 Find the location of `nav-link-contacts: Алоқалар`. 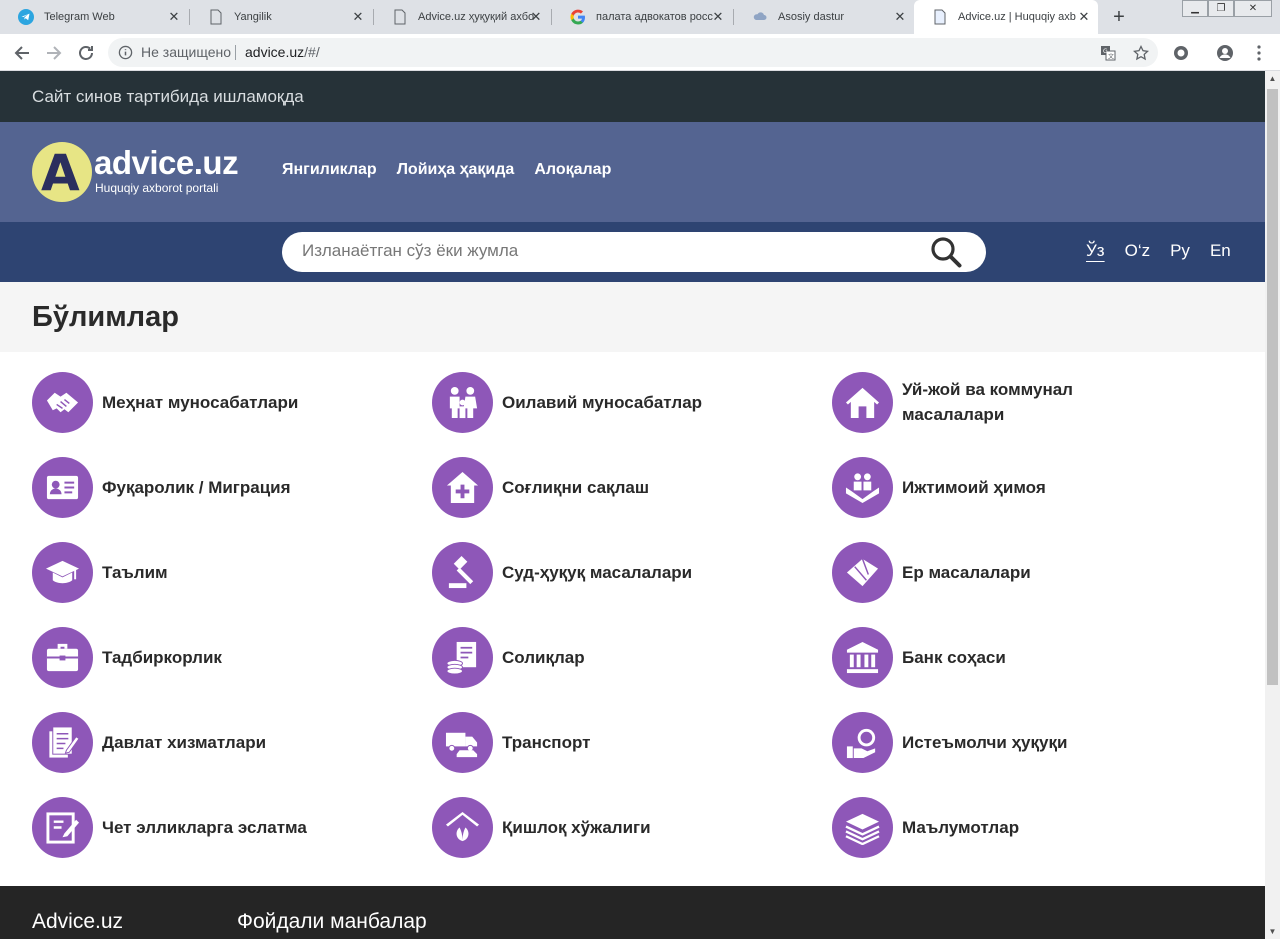

nav-link-contacts: Алоқалар is located at coordinates (572, 170).